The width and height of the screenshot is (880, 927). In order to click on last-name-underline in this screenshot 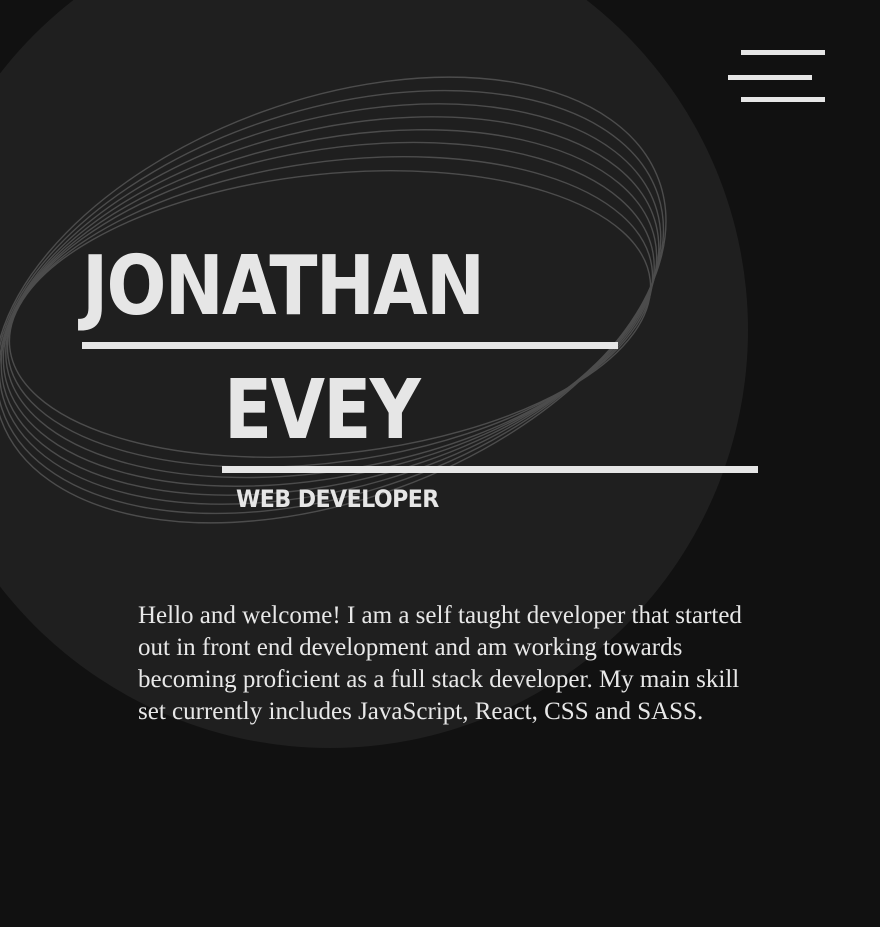, I will do `click(490, 469)`.